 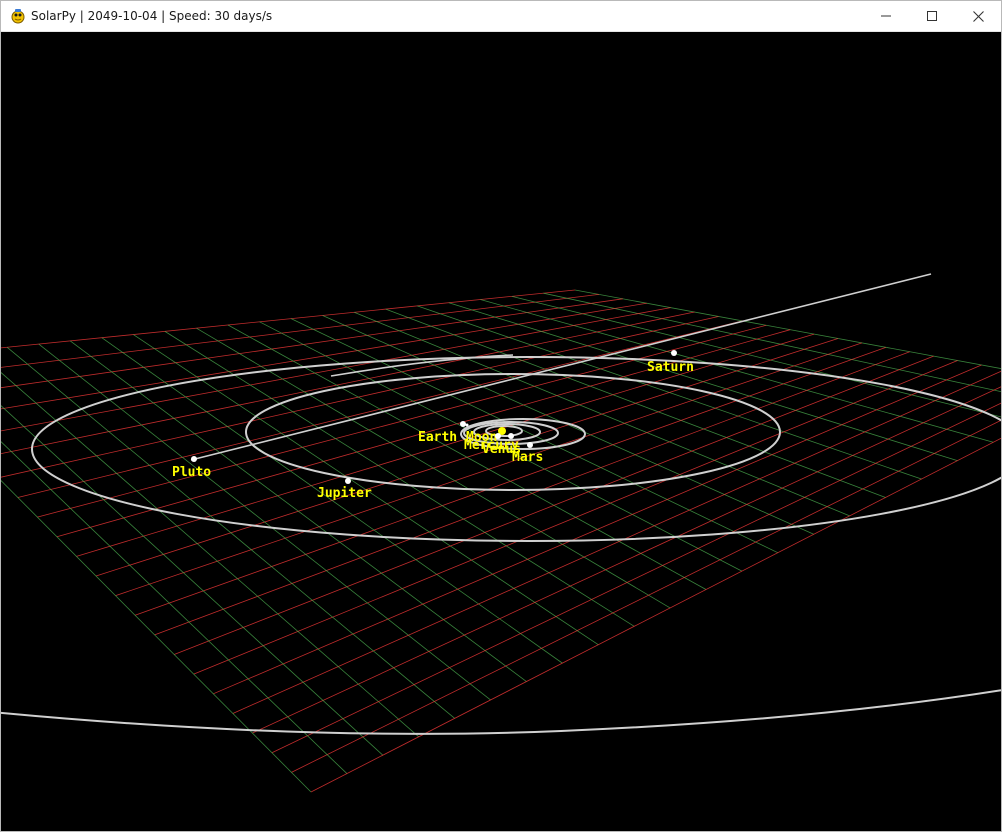 What do you see at coordinates (501, 16) in the screenshot?
I see `title-bar: SolarPy | 2049-10-04 | Speed: 30 days/s` at bounding box center [501, 16].